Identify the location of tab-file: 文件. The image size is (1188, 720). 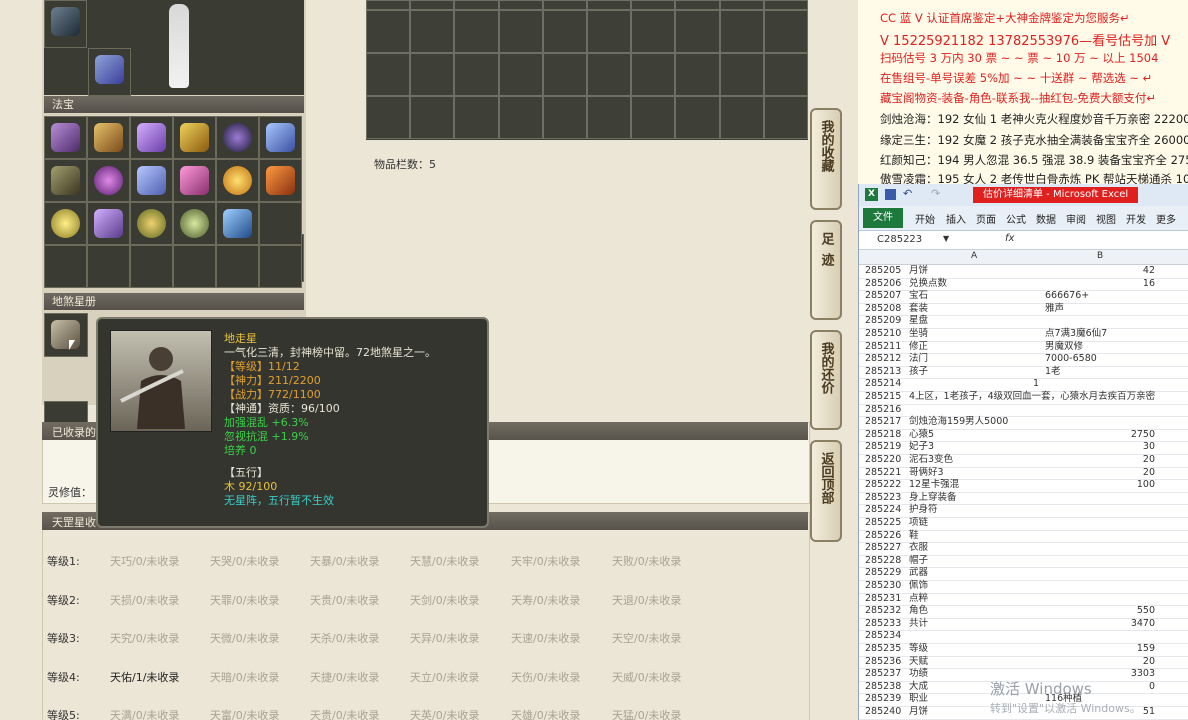
(883, 218).